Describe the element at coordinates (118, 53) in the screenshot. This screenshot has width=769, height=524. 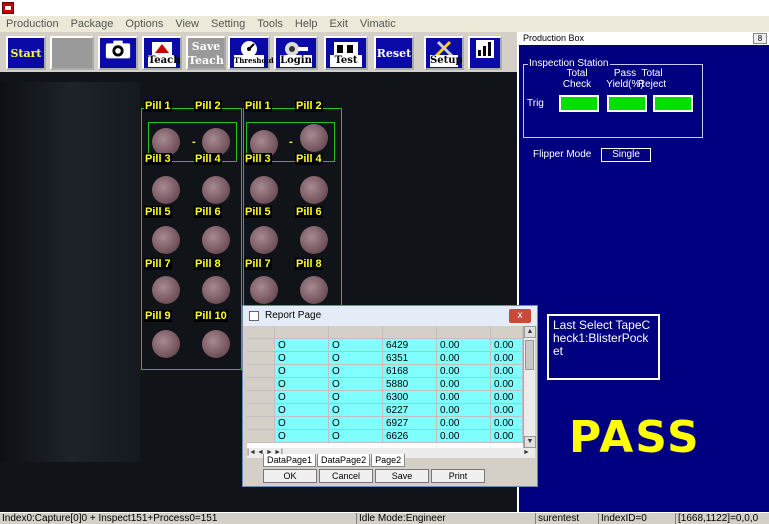
I see `camera-button` at that location.